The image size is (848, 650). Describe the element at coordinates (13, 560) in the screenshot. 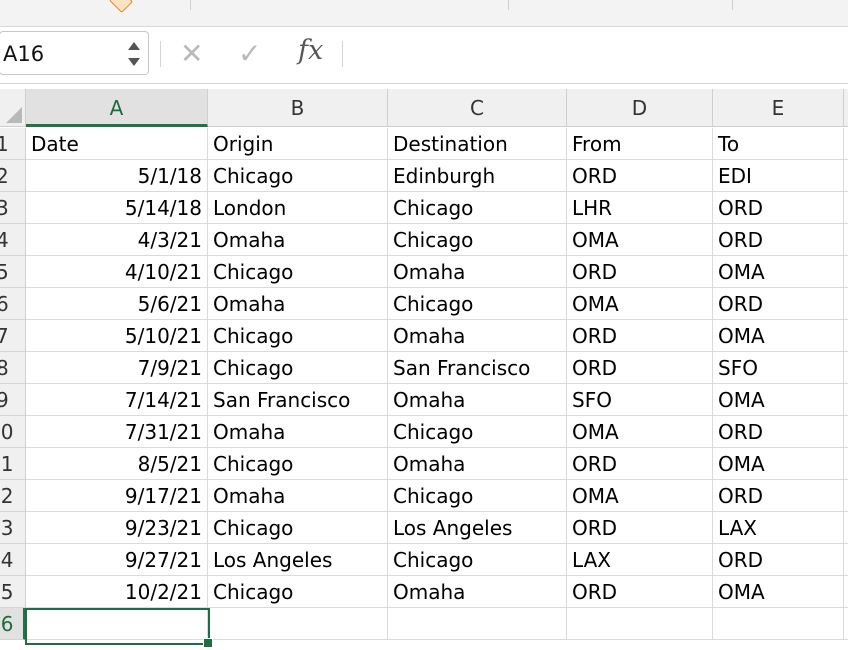

I see `row-header-14: 14` at that location.